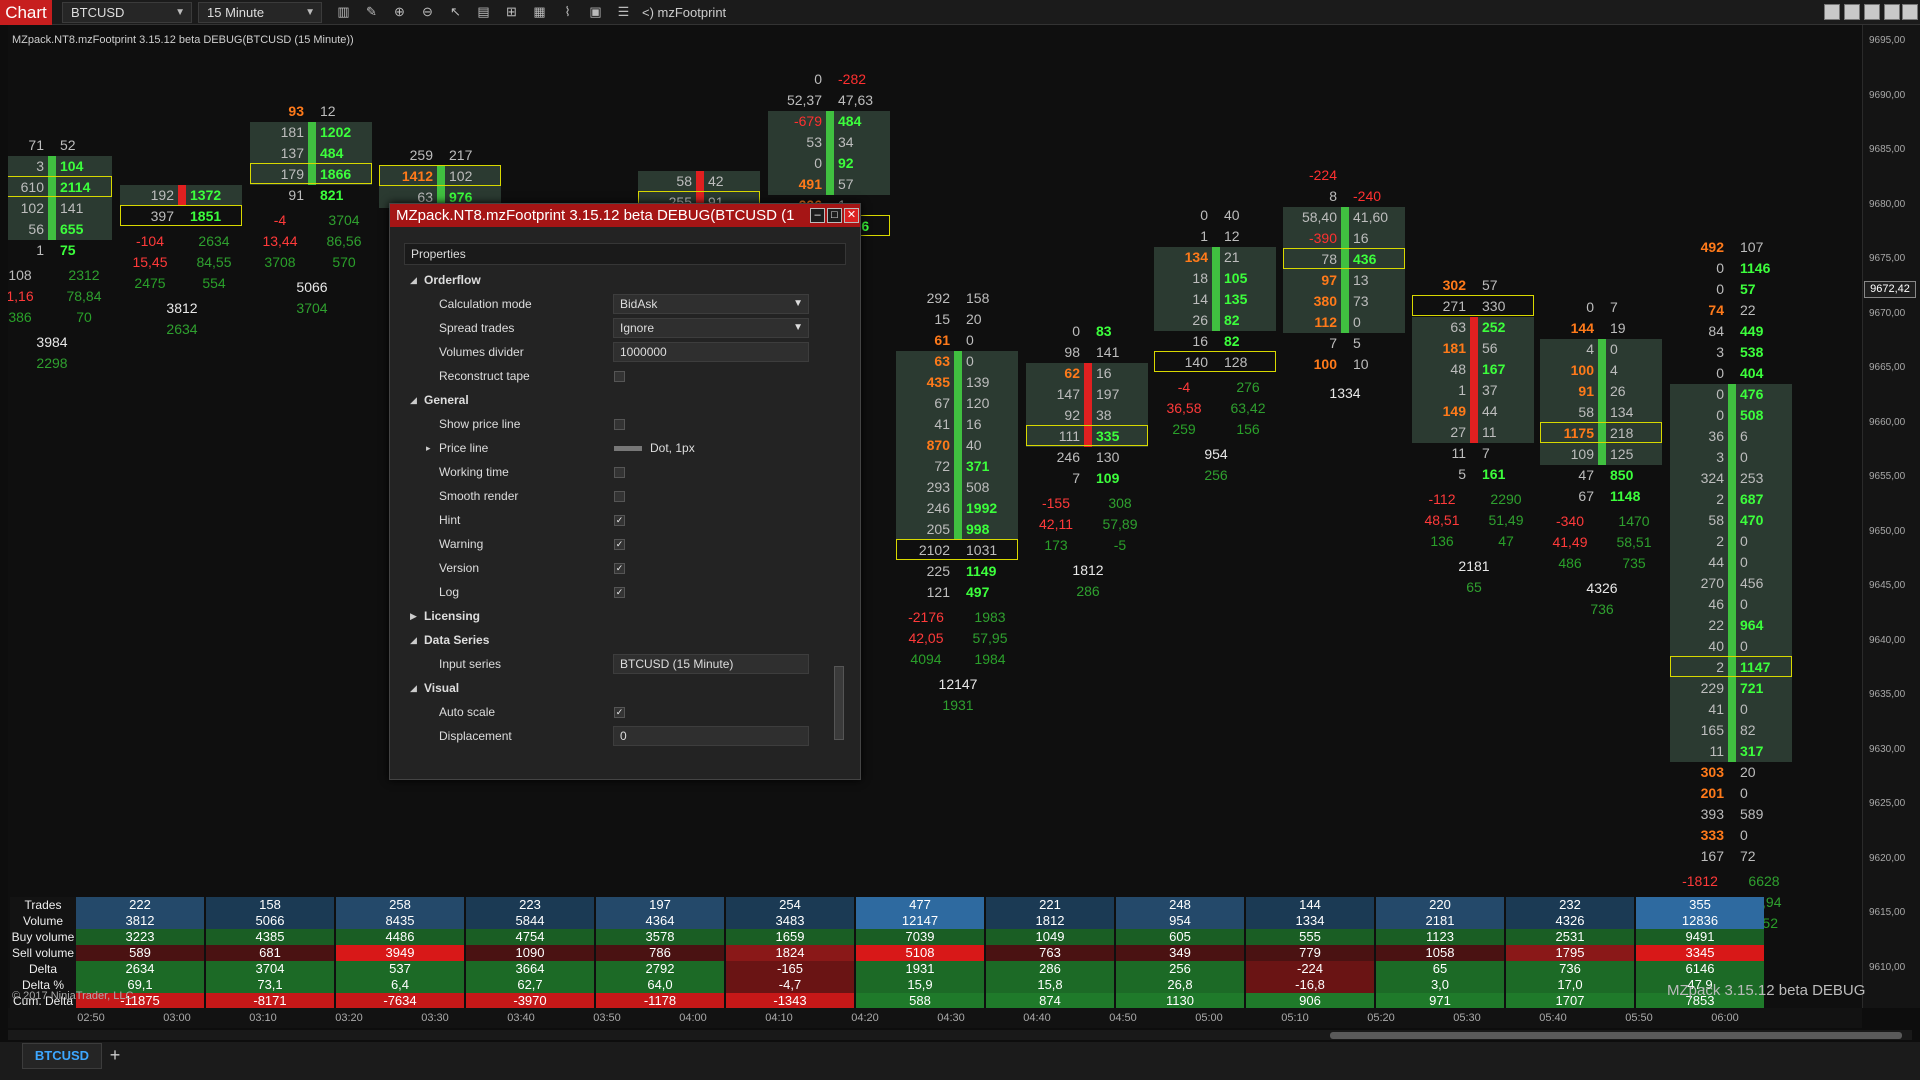  Describe the element at coordinates (1570, 542) in the screenshot. I see `stat-left: 41,49` at that location.